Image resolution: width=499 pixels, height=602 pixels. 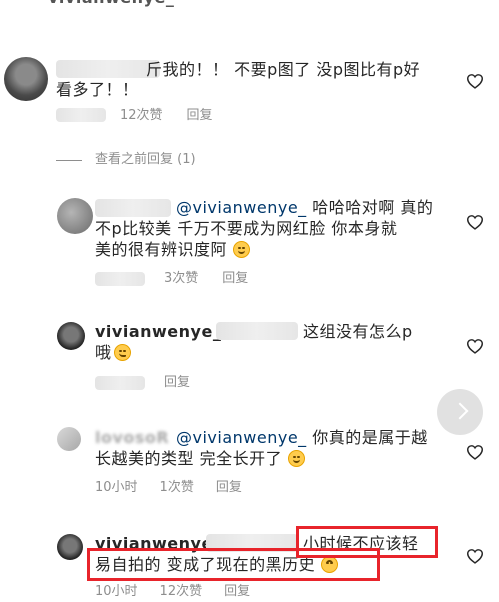 I want to click on reply-text: @vivianwenye_ 哈哈哈对啊 真的, so click(x=305, y=207).